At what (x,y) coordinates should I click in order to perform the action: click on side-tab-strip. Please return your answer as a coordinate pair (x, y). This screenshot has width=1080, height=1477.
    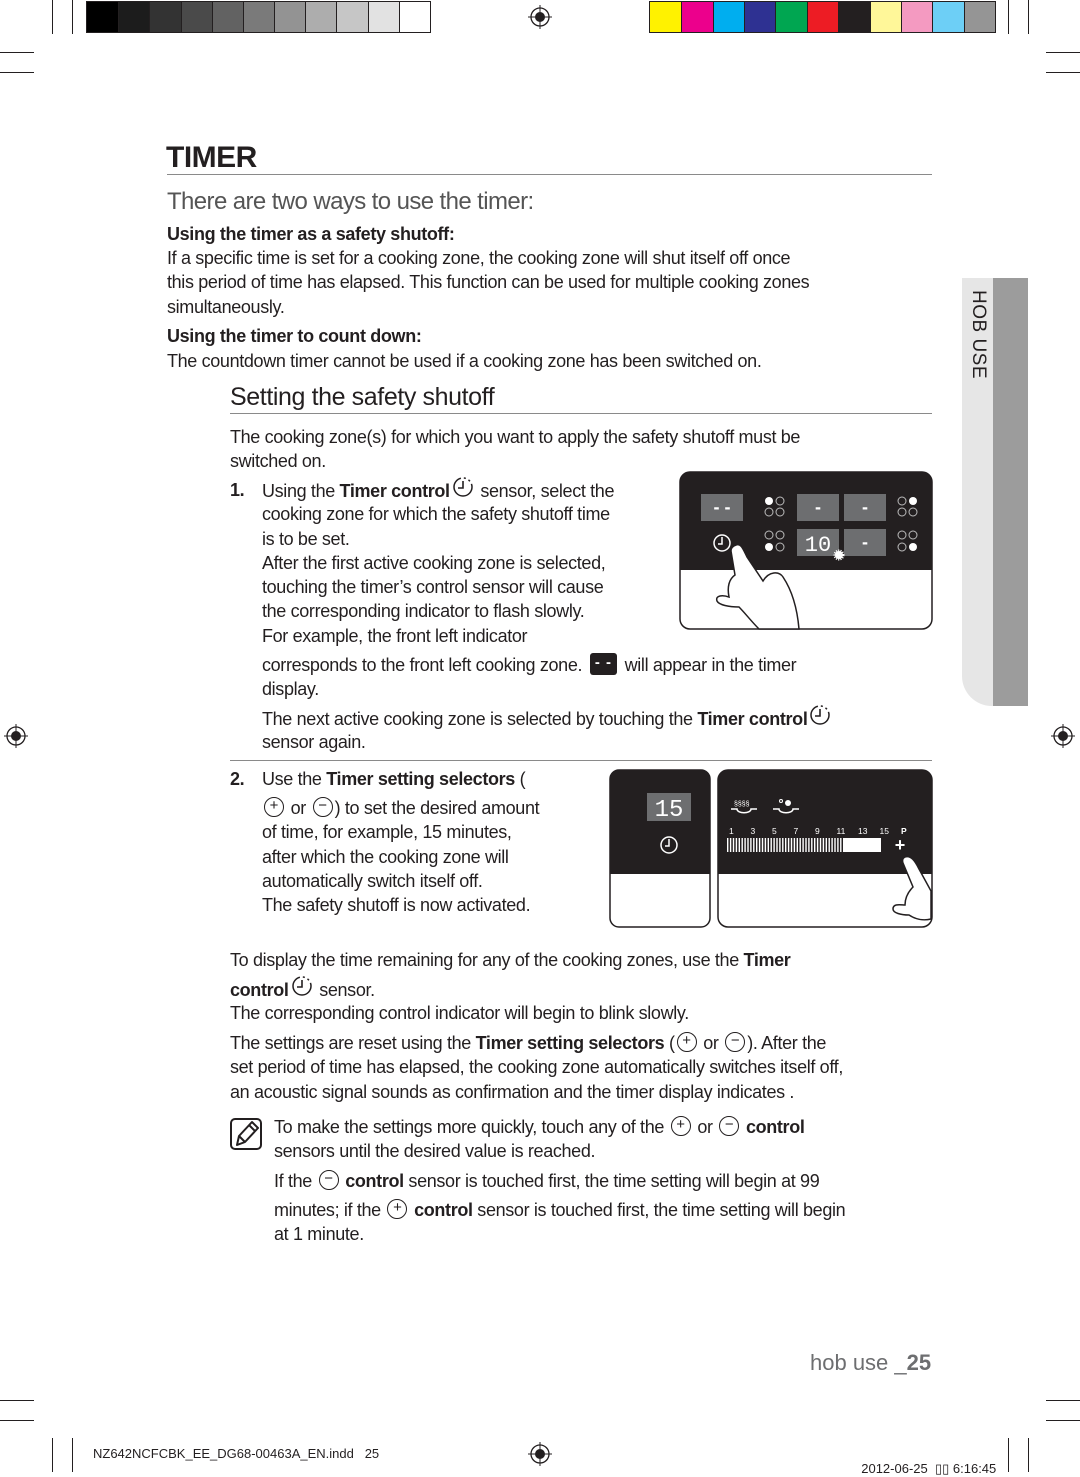
    Looking at the image, I should click on (1010, 492).